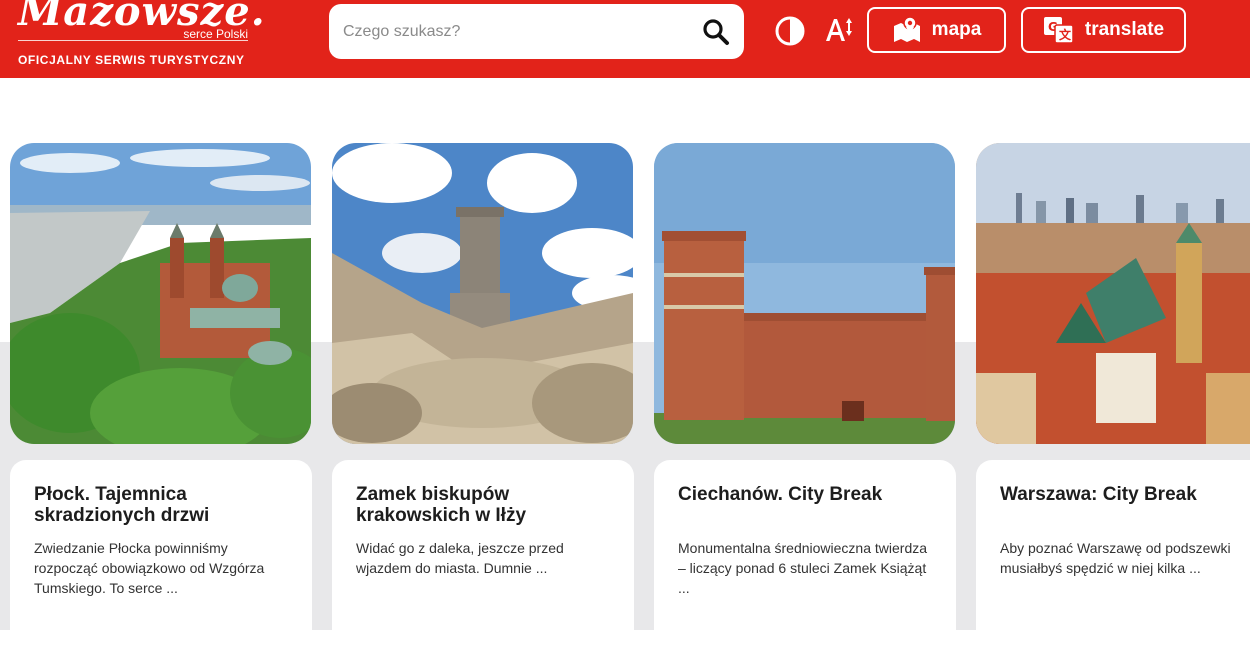 The height and width of the screenshot is (650, 1250). Describe the element at coordinates (1065, 34) in the screenshot. I see `svg-text: 文` at that location.